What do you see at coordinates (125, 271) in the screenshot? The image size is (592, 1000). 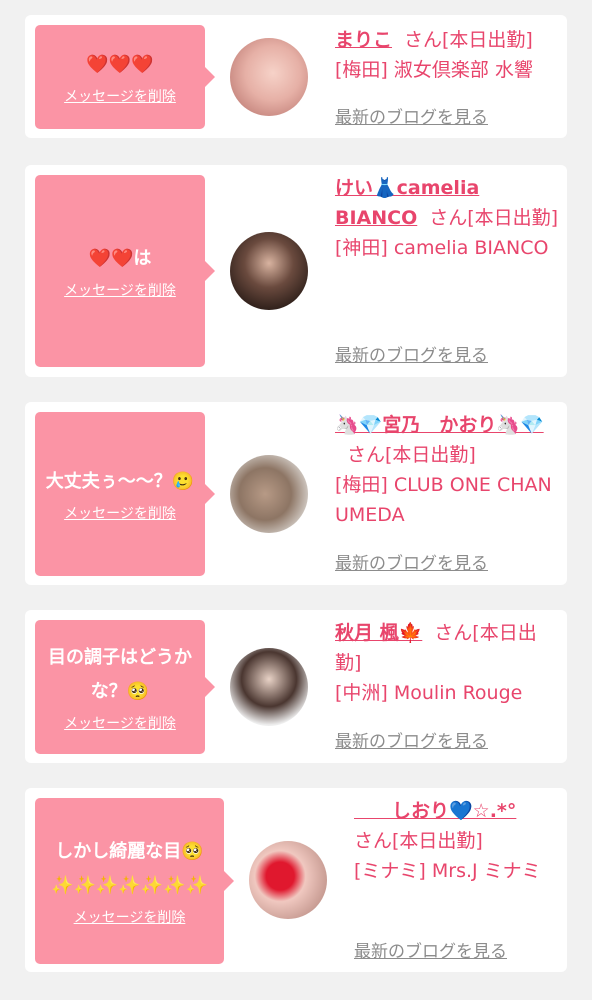 I see `message-bubble: ❤️❤️は メッセージを削除` at bounding box center [125, 271].